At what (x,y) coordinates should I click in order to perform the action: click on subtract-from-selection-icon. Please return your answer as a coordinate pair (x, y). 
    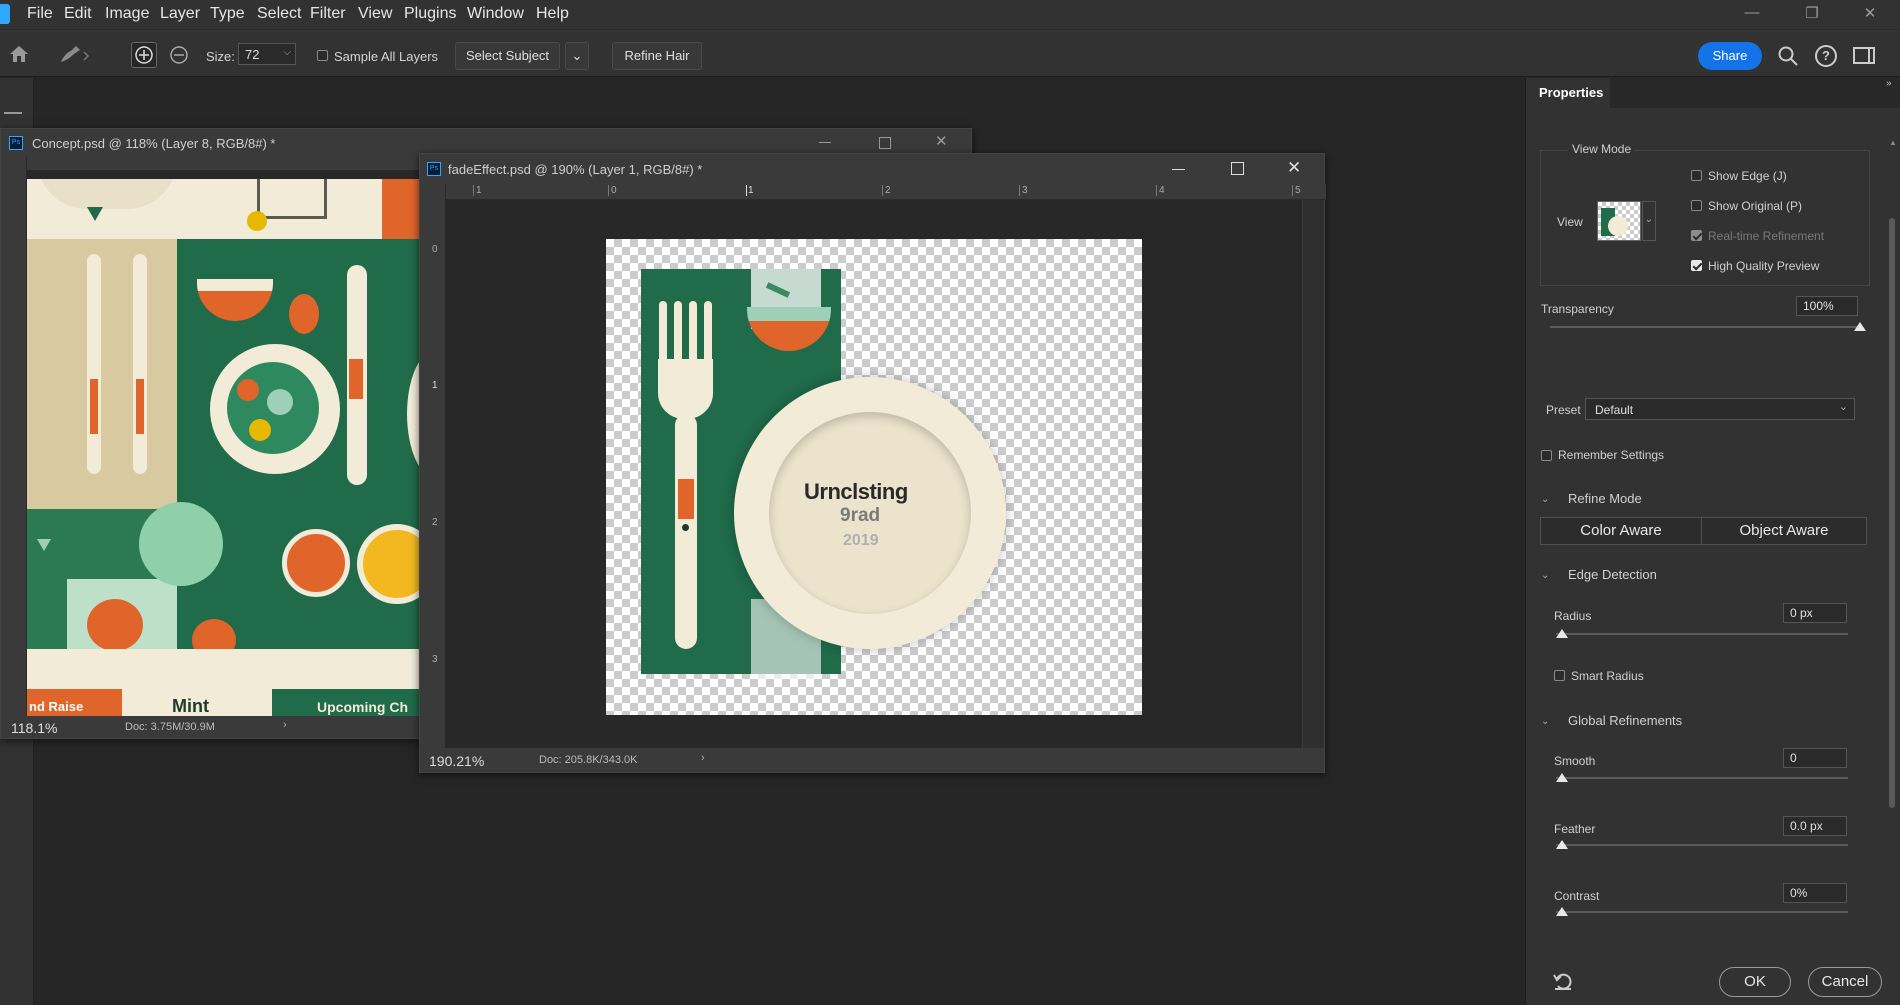
    Looking at the image, I should click on (179, 55).